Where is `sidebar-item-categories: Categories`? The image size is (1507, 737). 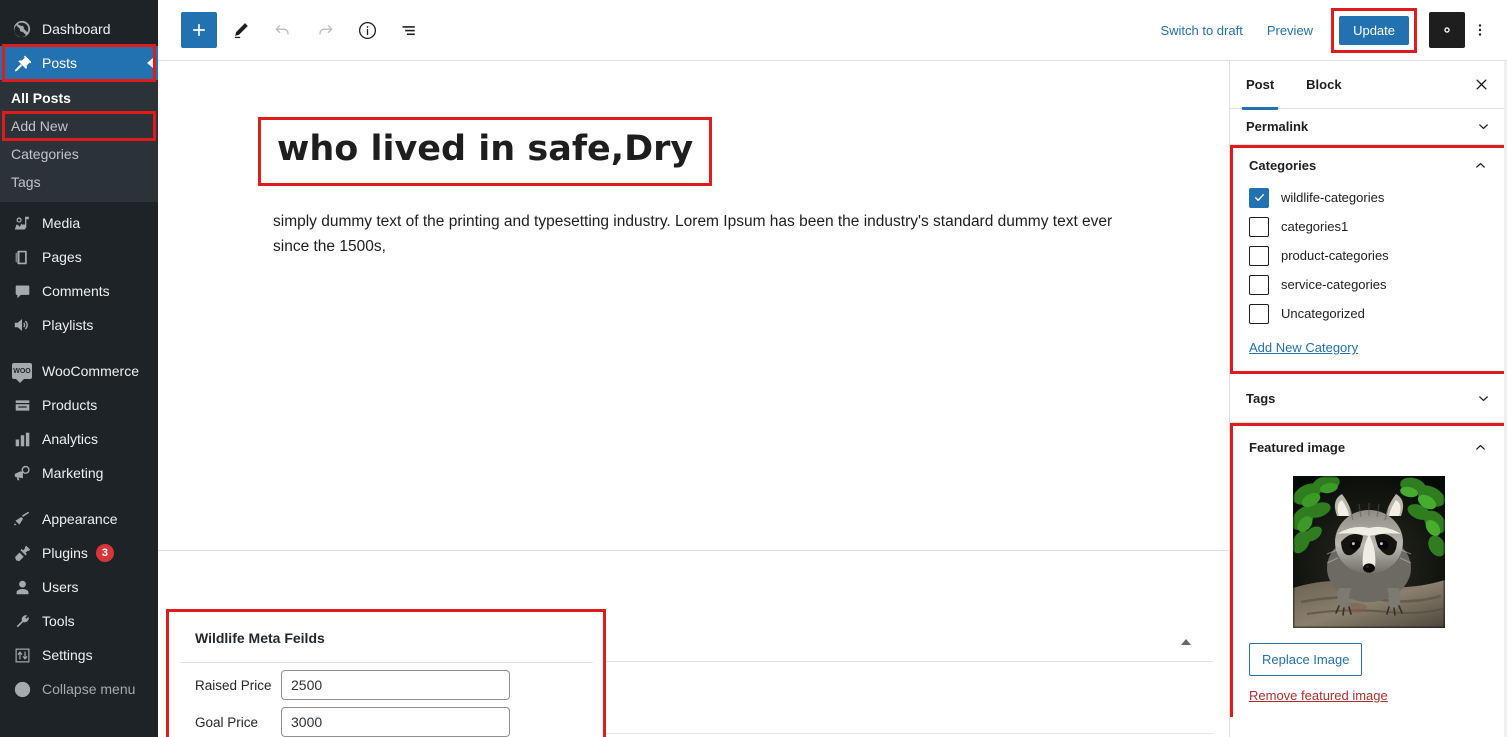
sidebar-item-categories: Categories is located at coordinates (79, 154).